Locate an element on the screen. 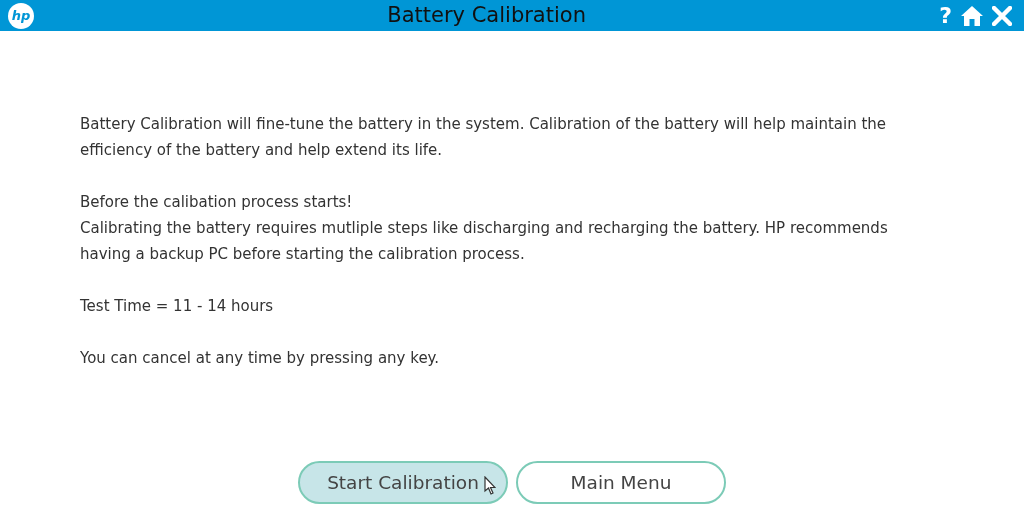  home-icon is located at coordinates (972, 15).